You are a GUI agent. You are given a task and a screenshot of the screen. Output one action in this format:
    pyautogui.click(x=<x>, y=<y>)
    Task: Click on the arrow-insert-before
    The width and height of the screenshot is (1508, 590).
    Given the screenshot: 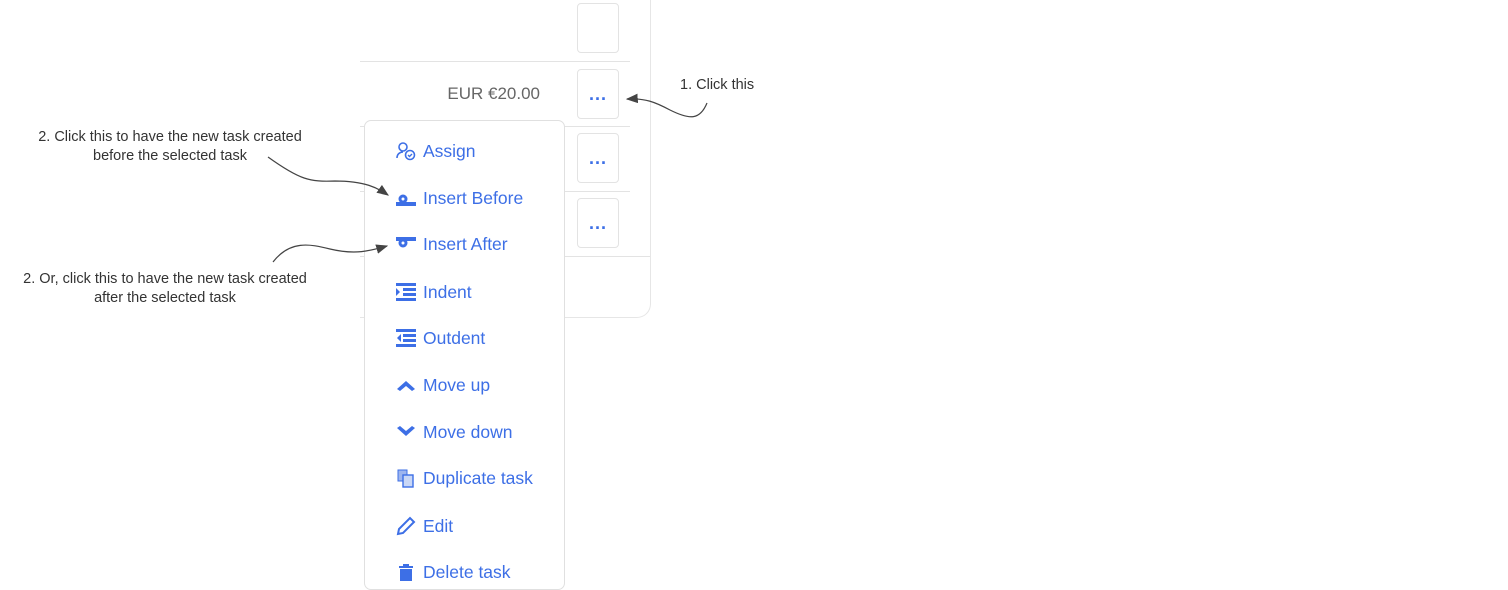 What is the action you would take?
    pyautogui.click(x=328, y=176)
    